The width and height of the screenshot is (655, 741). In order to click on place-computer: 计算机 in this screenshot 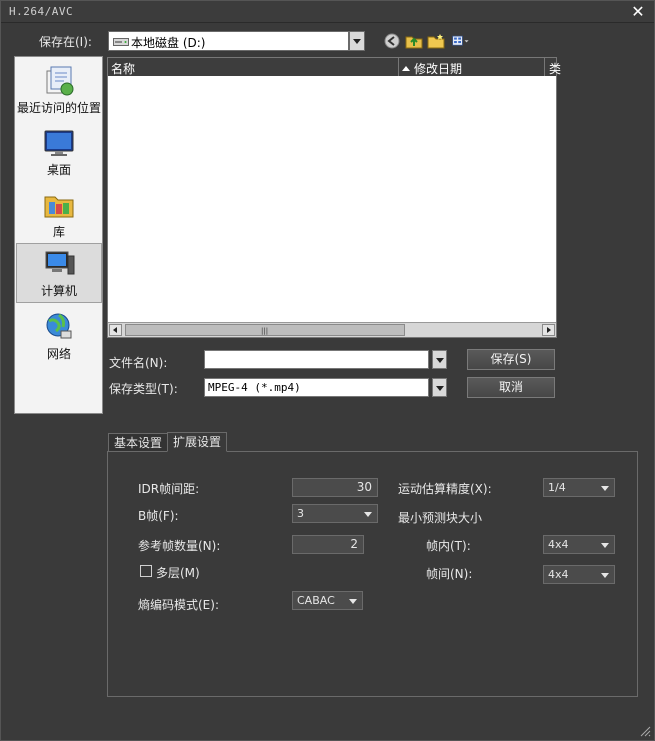, I will do `click(59, 273)`.